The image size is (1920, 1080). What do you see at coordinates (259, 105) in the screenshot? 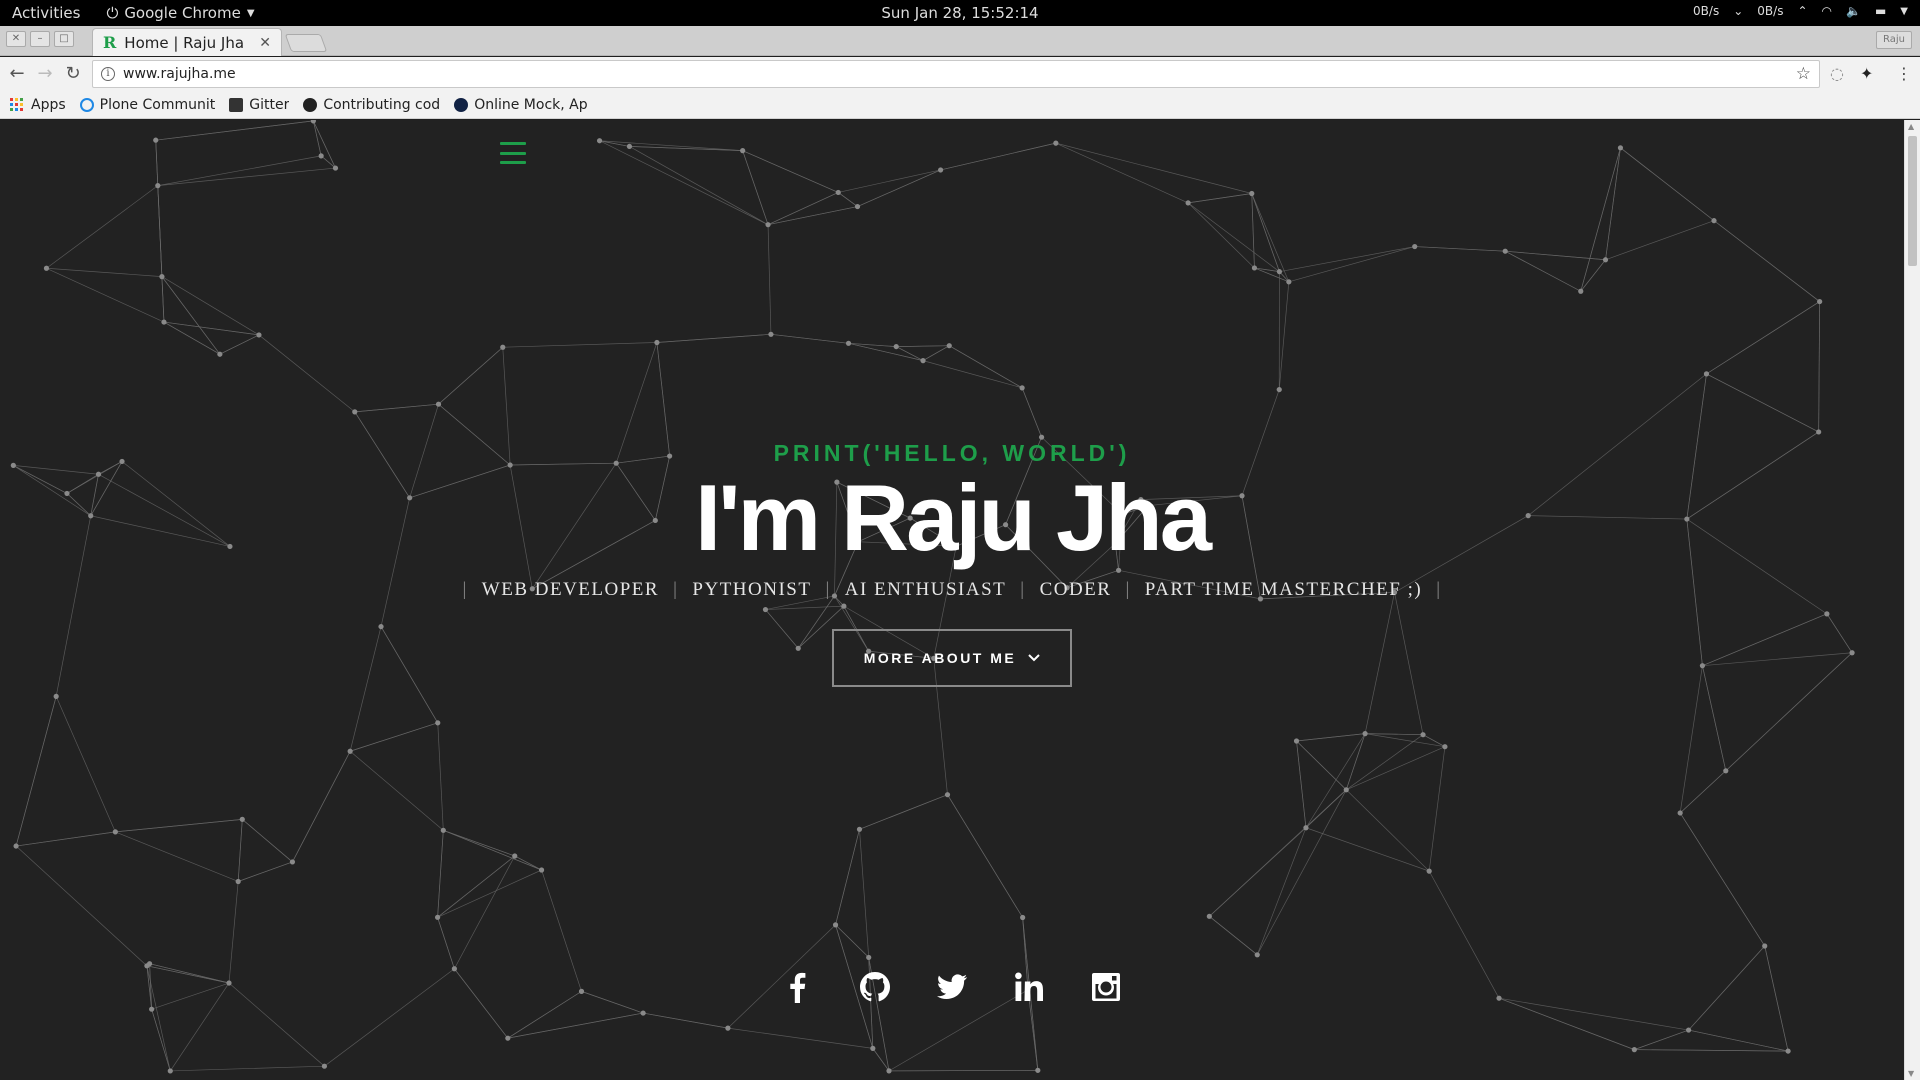
I see `bookmark-gitter: Gitter` at bounding box center [259, 105].